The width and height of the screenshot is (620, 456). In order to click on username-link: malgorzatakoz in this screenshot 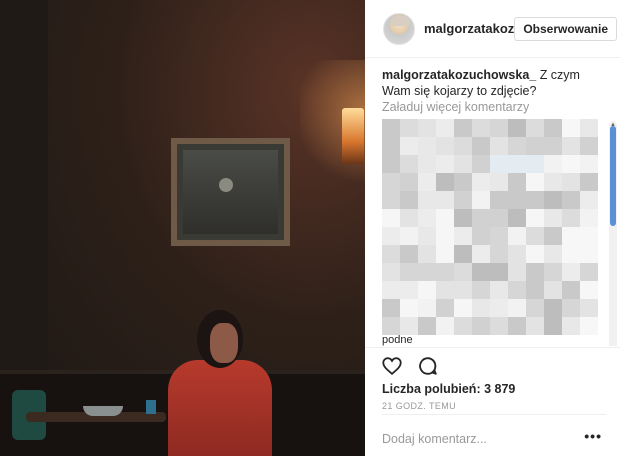, I will do `click(469, 28)`.